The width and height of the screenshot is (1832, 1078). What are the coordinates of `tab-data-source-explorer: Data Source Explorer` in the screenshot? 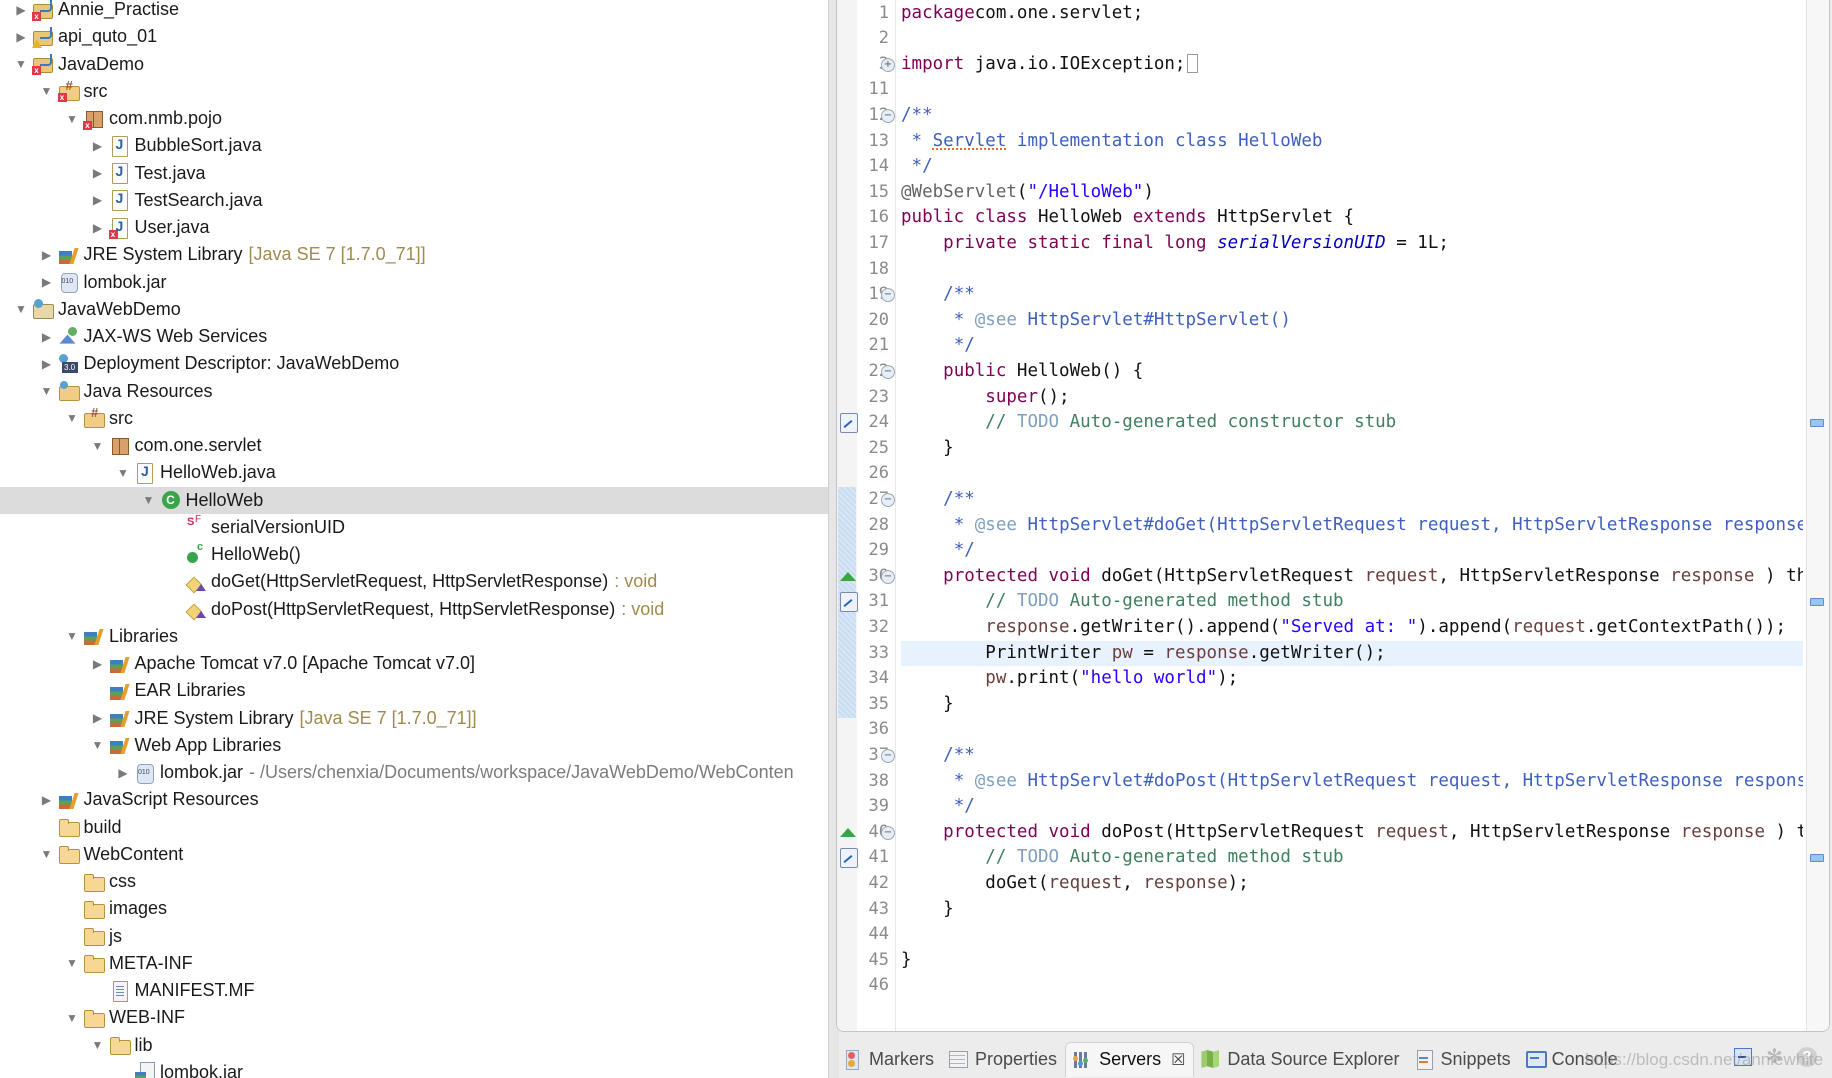 It's located at (1300, 1059).